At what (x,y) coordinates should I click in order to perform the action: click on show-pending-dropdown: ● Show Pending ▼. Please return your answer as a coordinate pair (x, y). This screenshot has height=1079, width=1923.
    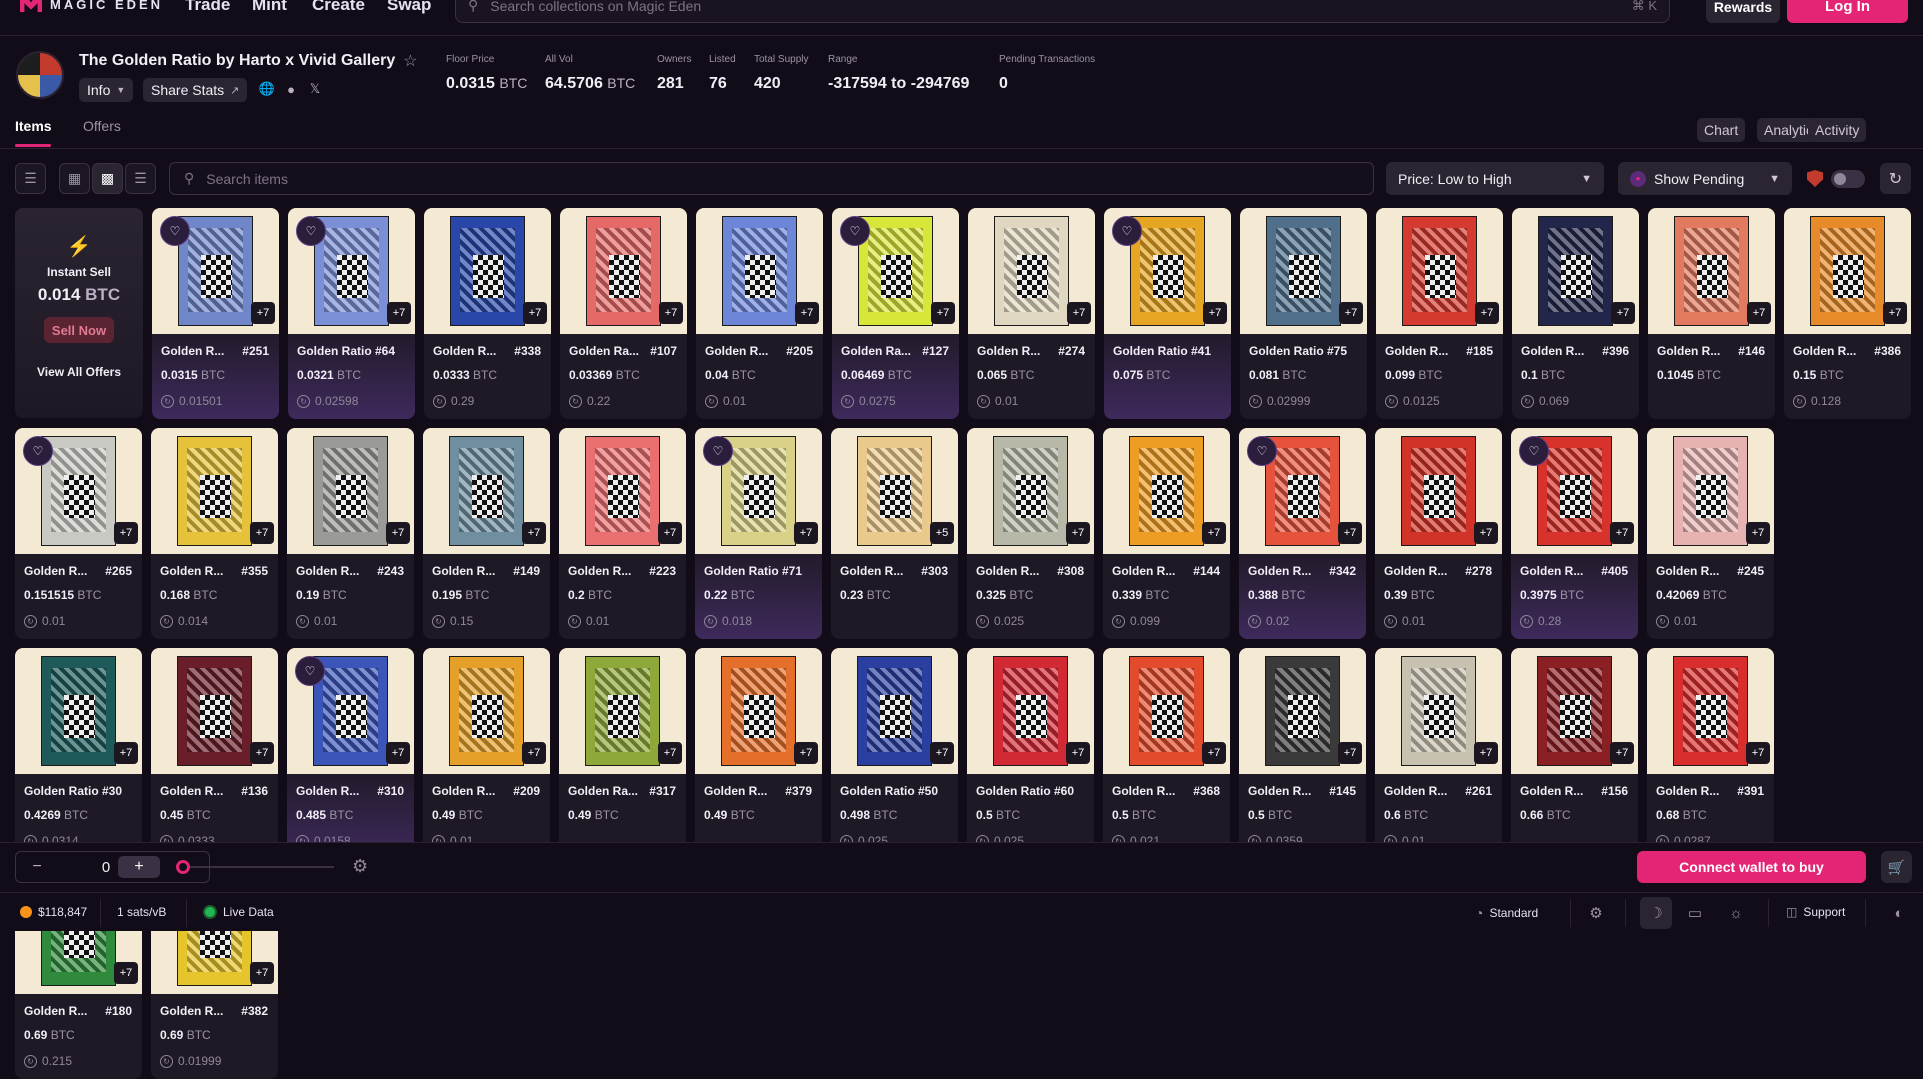
    Looking at the image, I should click on (1705, 178).